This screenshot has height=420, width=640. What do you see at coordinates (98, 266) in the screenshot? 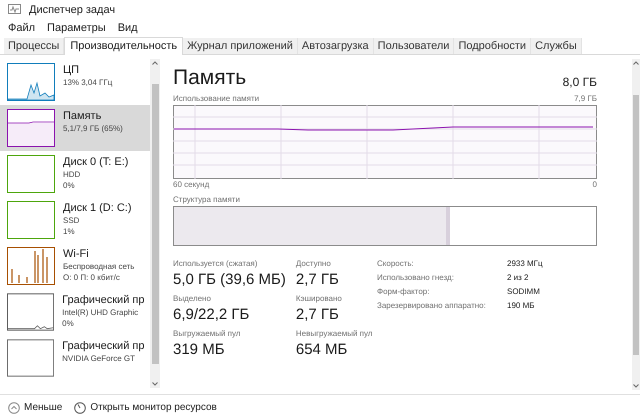
I see `item-detail: Беспроводная сеть` at bounding box center [98, 266].